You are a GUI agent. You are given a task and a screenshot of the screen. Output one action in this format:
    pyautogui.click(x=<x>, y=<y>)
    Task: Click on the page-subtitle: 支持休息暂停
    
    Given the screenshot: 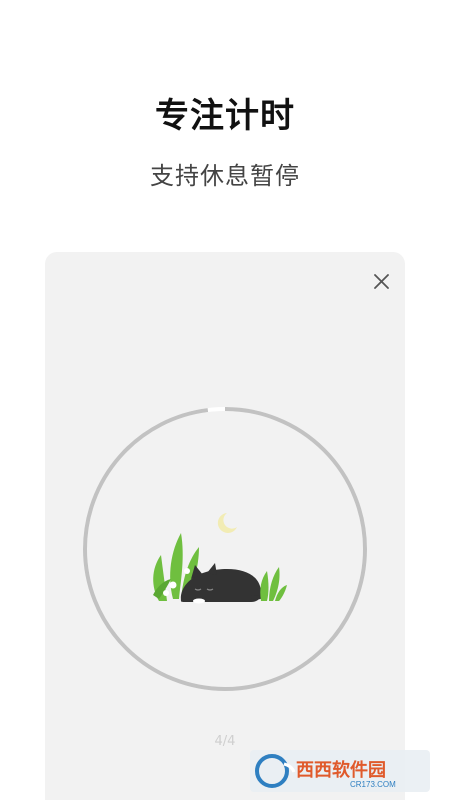 What is the action you would take?
    pyautogui.click(x=225, y=176)
    